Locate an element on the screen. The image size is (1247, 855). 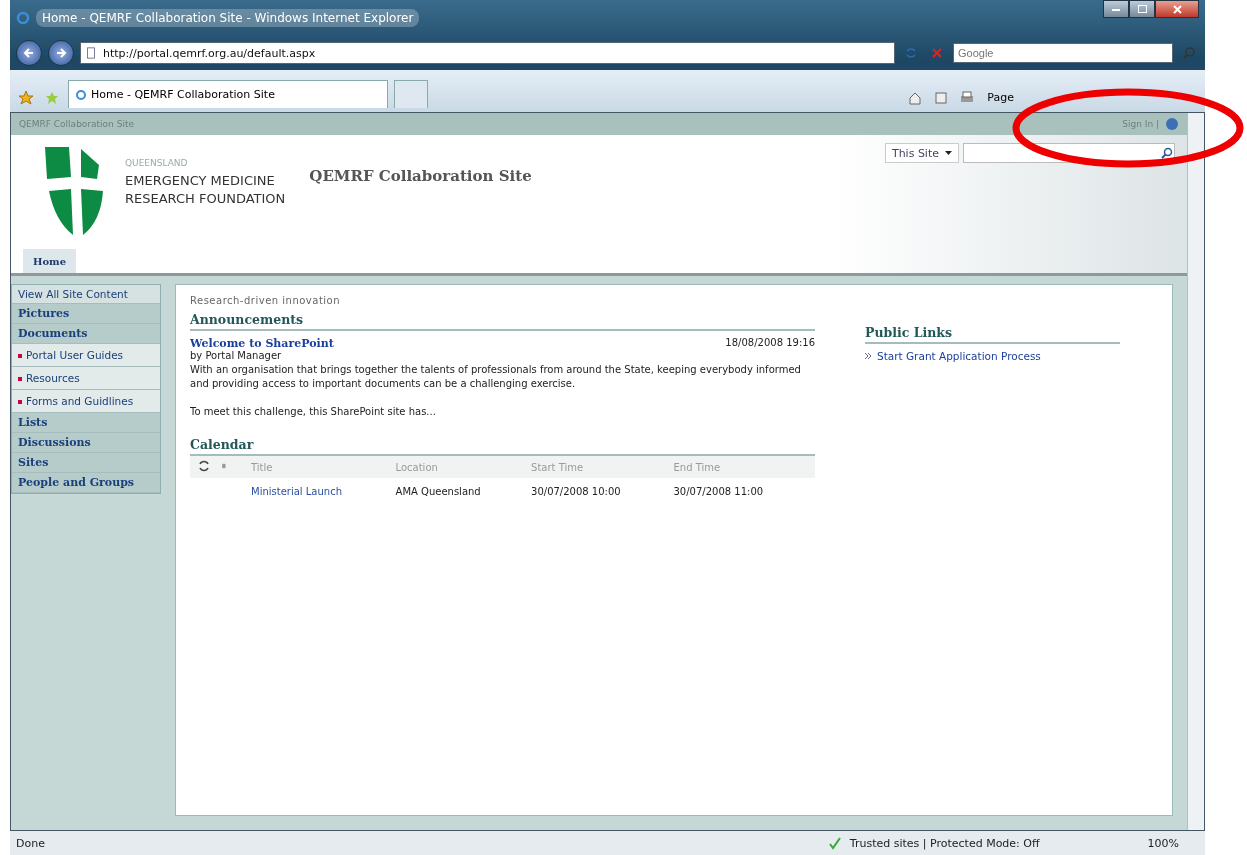
nav-heading: Discussions is located at coordinates (86, 443).